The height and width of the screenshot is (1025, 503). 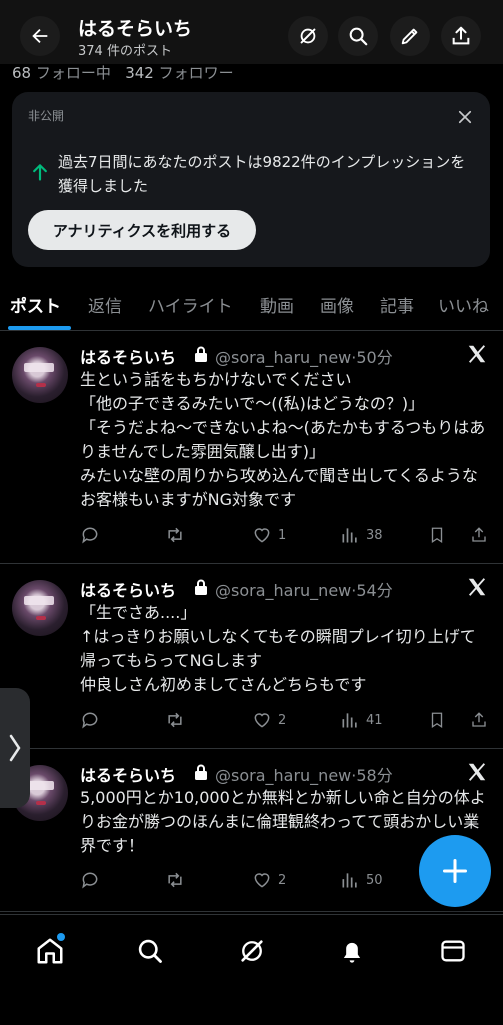 I want to click on messages-icon, so click(x=453, y=951).